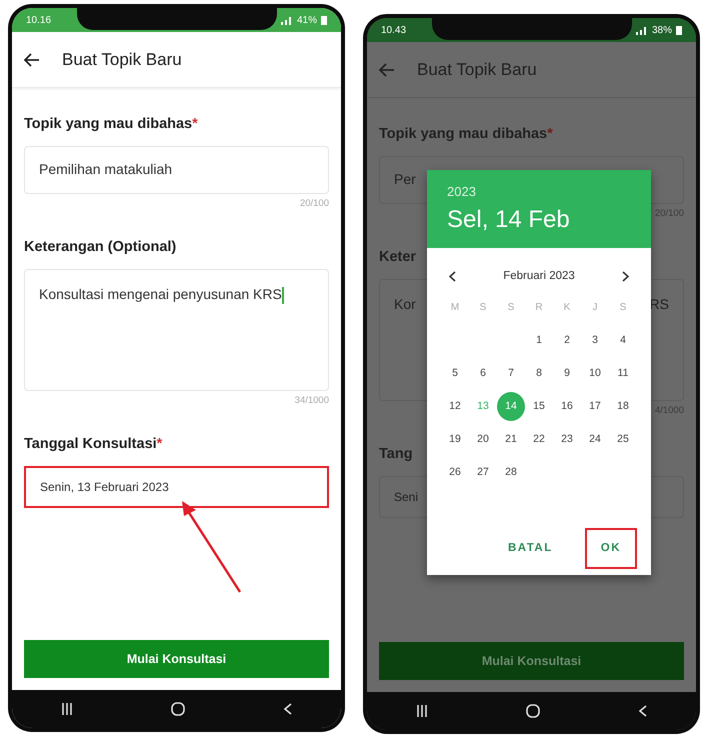 This screenshot has height=736, width=701. Describe the element at coordinates (306, 21) in the screenshot. I see `battery-level: 41%` at that location.